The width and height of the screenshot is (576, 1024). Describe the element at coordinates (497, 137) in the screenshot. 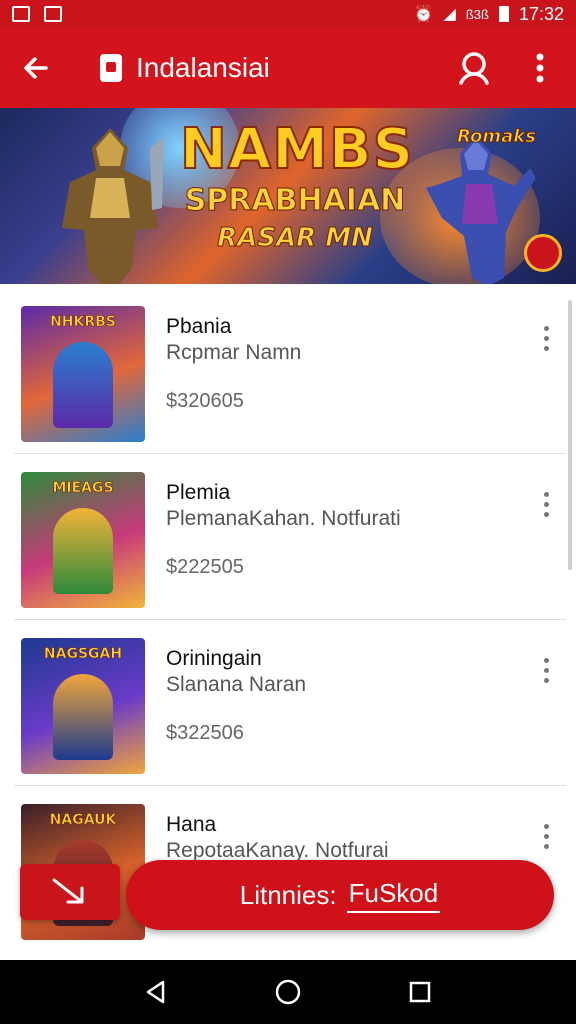

I see `banner-badge: Romaks` at that location.